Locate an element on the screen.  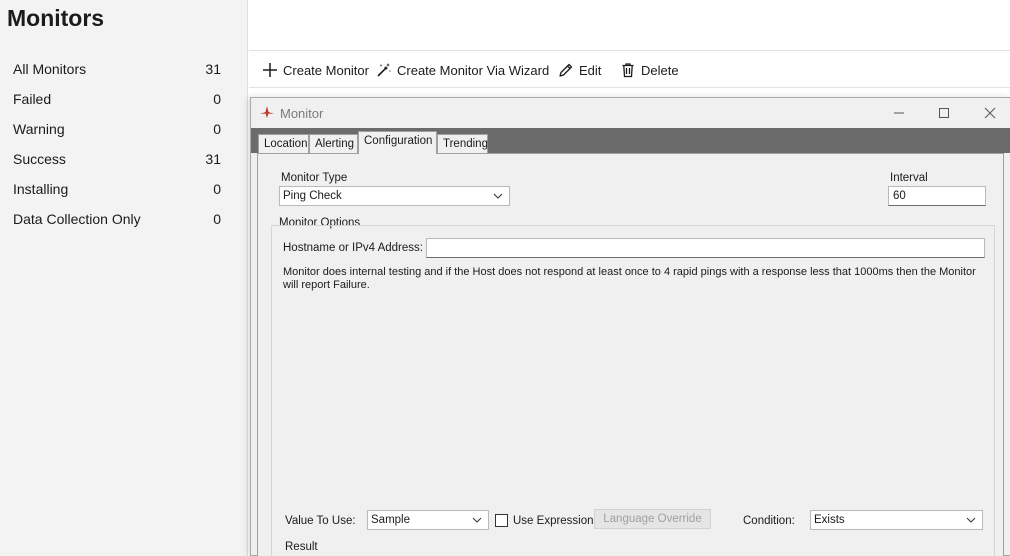
tab-location: Location is located at coordinates (283, 143).